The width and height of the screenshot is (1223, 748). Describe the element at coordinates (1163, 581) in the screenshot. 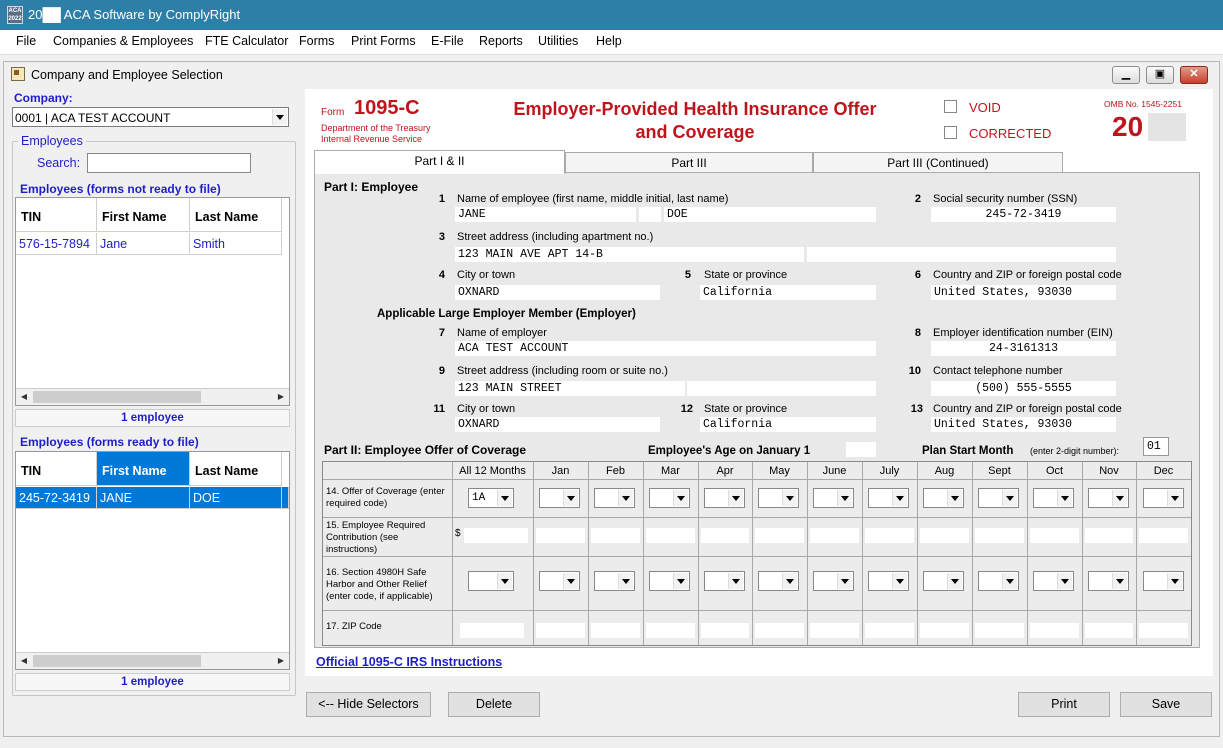

I see `safe-harbor-dec-dropdown` at that location.